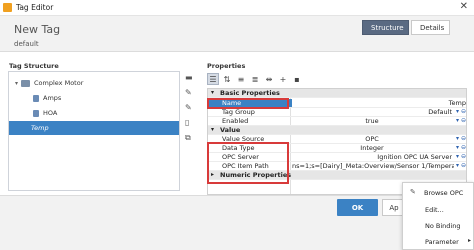 The width and height of the screenshot is (474, 250). I want to click on property-row-tag-group: Tag Group Default ▾ ⊖, so click(337, 112).